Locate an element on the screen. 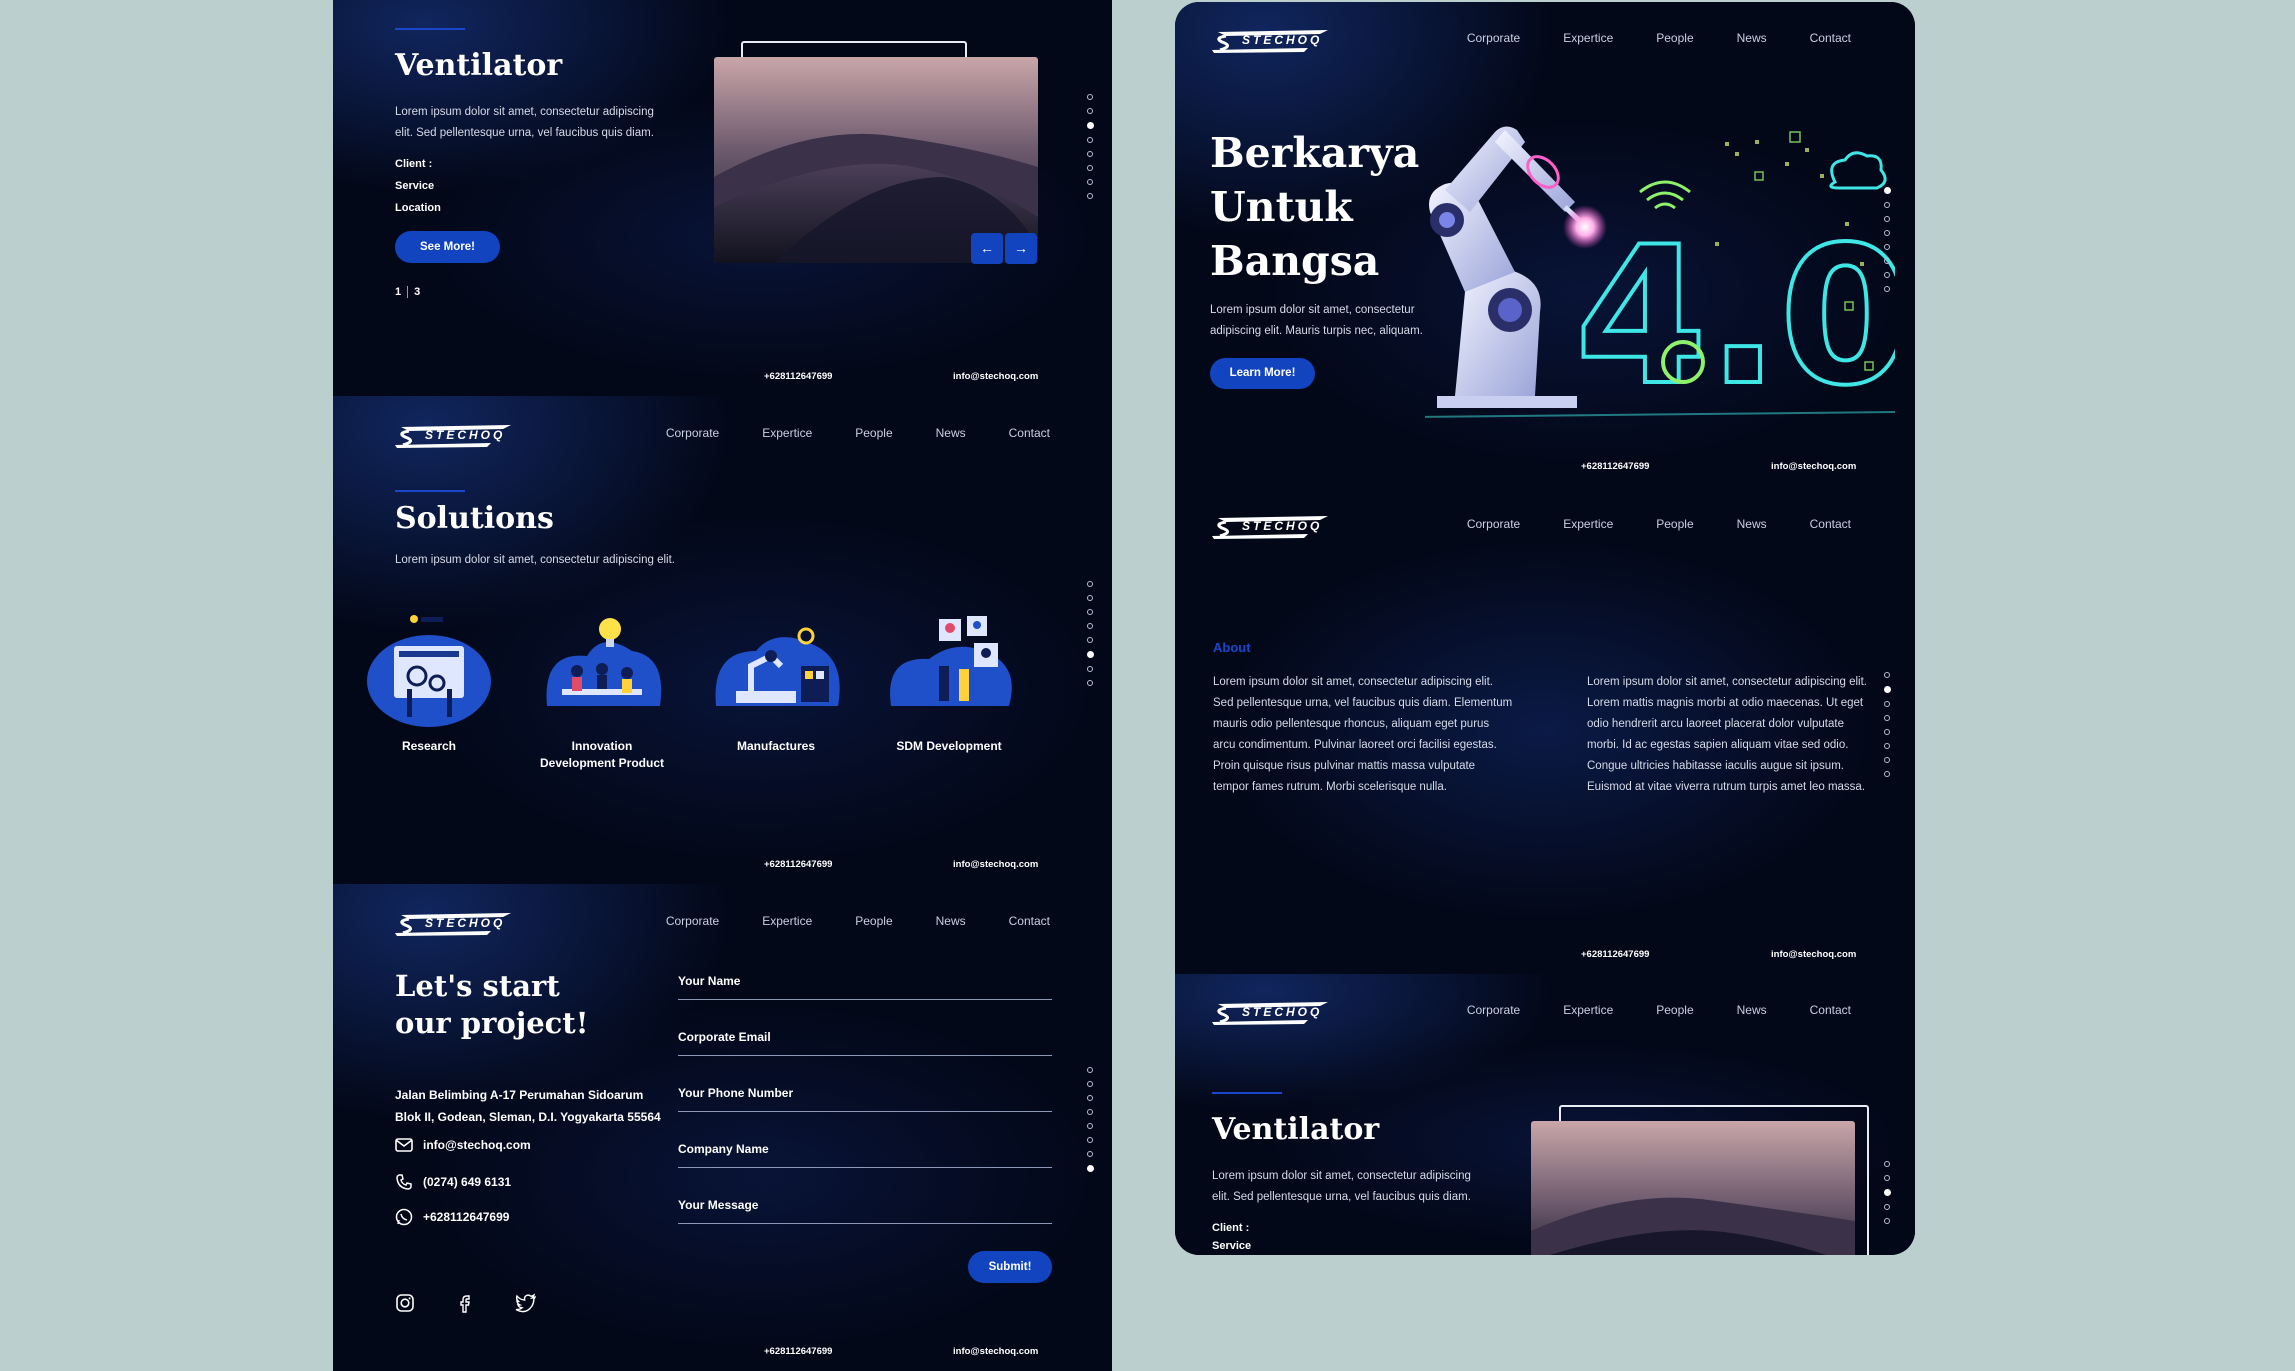  company-name-field: Company Name is located at coordinates (865, 1151).